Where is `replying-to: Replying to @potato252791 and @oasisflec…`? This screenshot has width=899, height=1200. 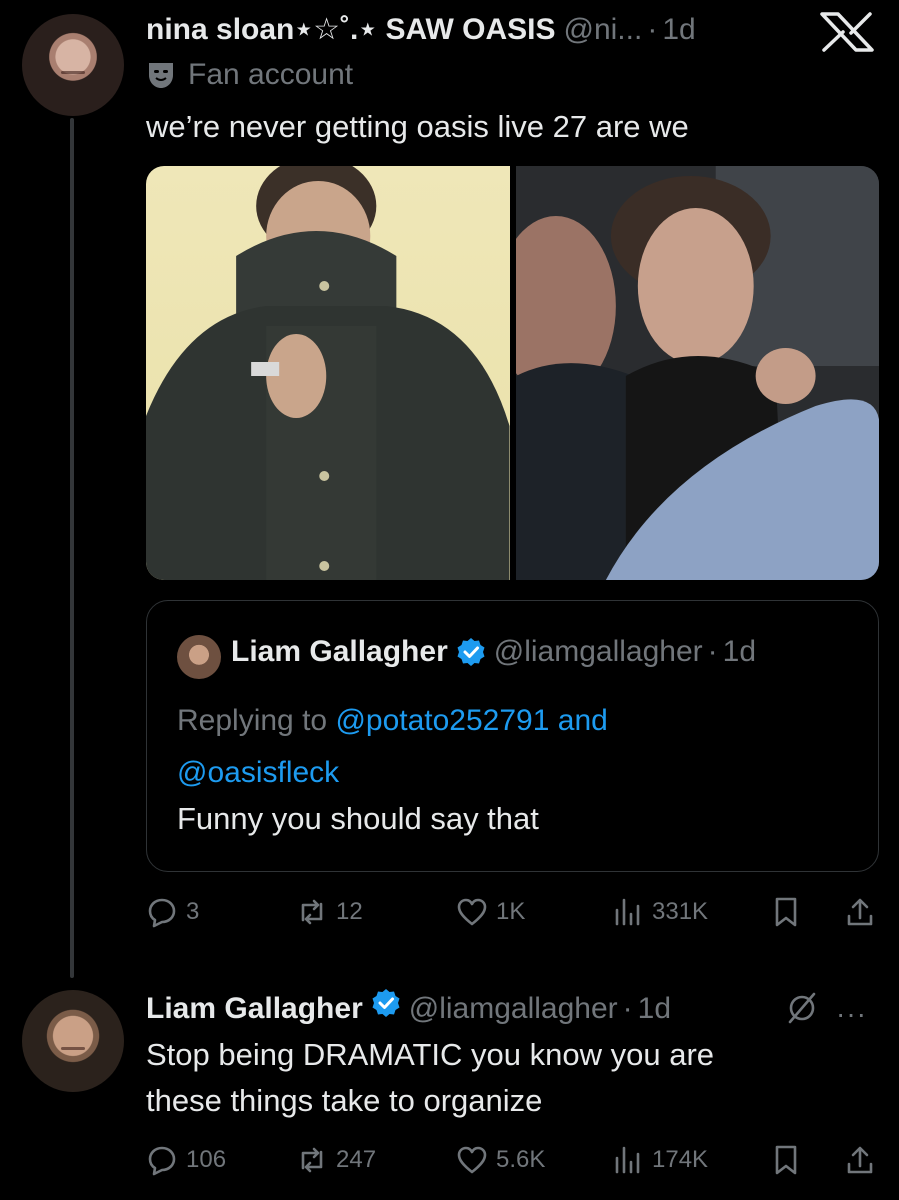 replying-to: Replying to @potato252791 and @oasisflec… is located at coordinates (517, 747).